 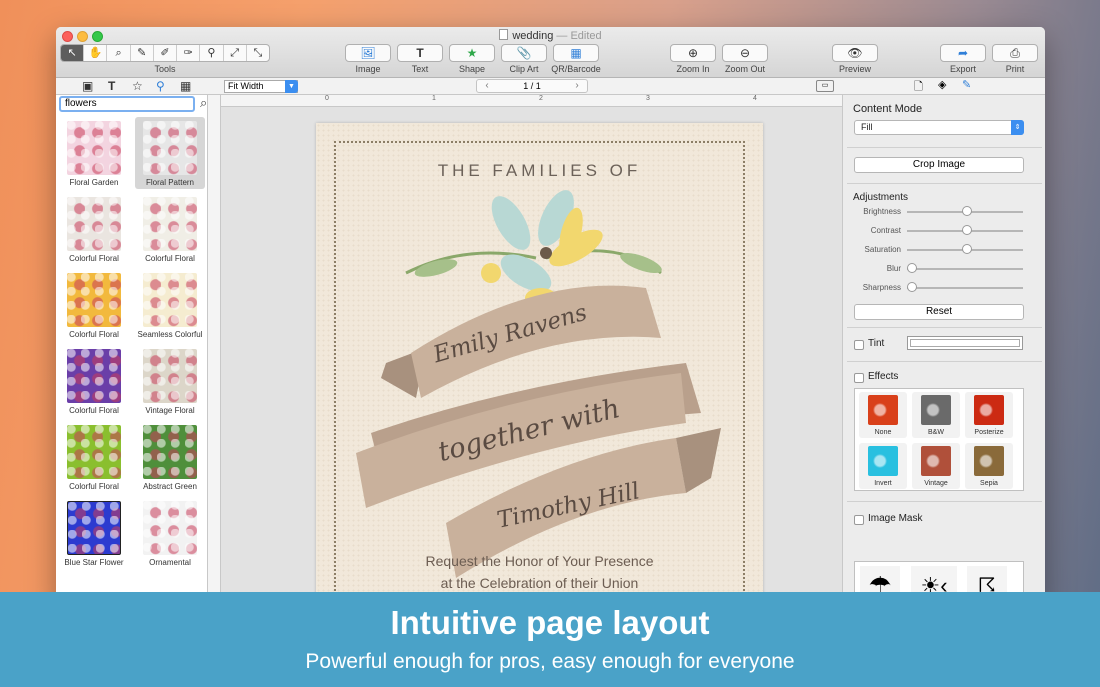 What do you see at coordinates (965, 343) in the screenshot?
I see `tint-color-well` at bounding box center [965, 343].